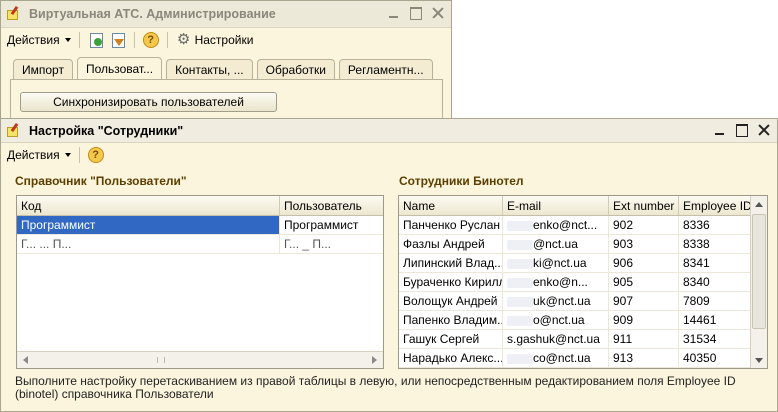  What do you see at coordinates (644, 263) in the screenshot?
I see `cell-ext: 906` at bounding box center [644, 263].